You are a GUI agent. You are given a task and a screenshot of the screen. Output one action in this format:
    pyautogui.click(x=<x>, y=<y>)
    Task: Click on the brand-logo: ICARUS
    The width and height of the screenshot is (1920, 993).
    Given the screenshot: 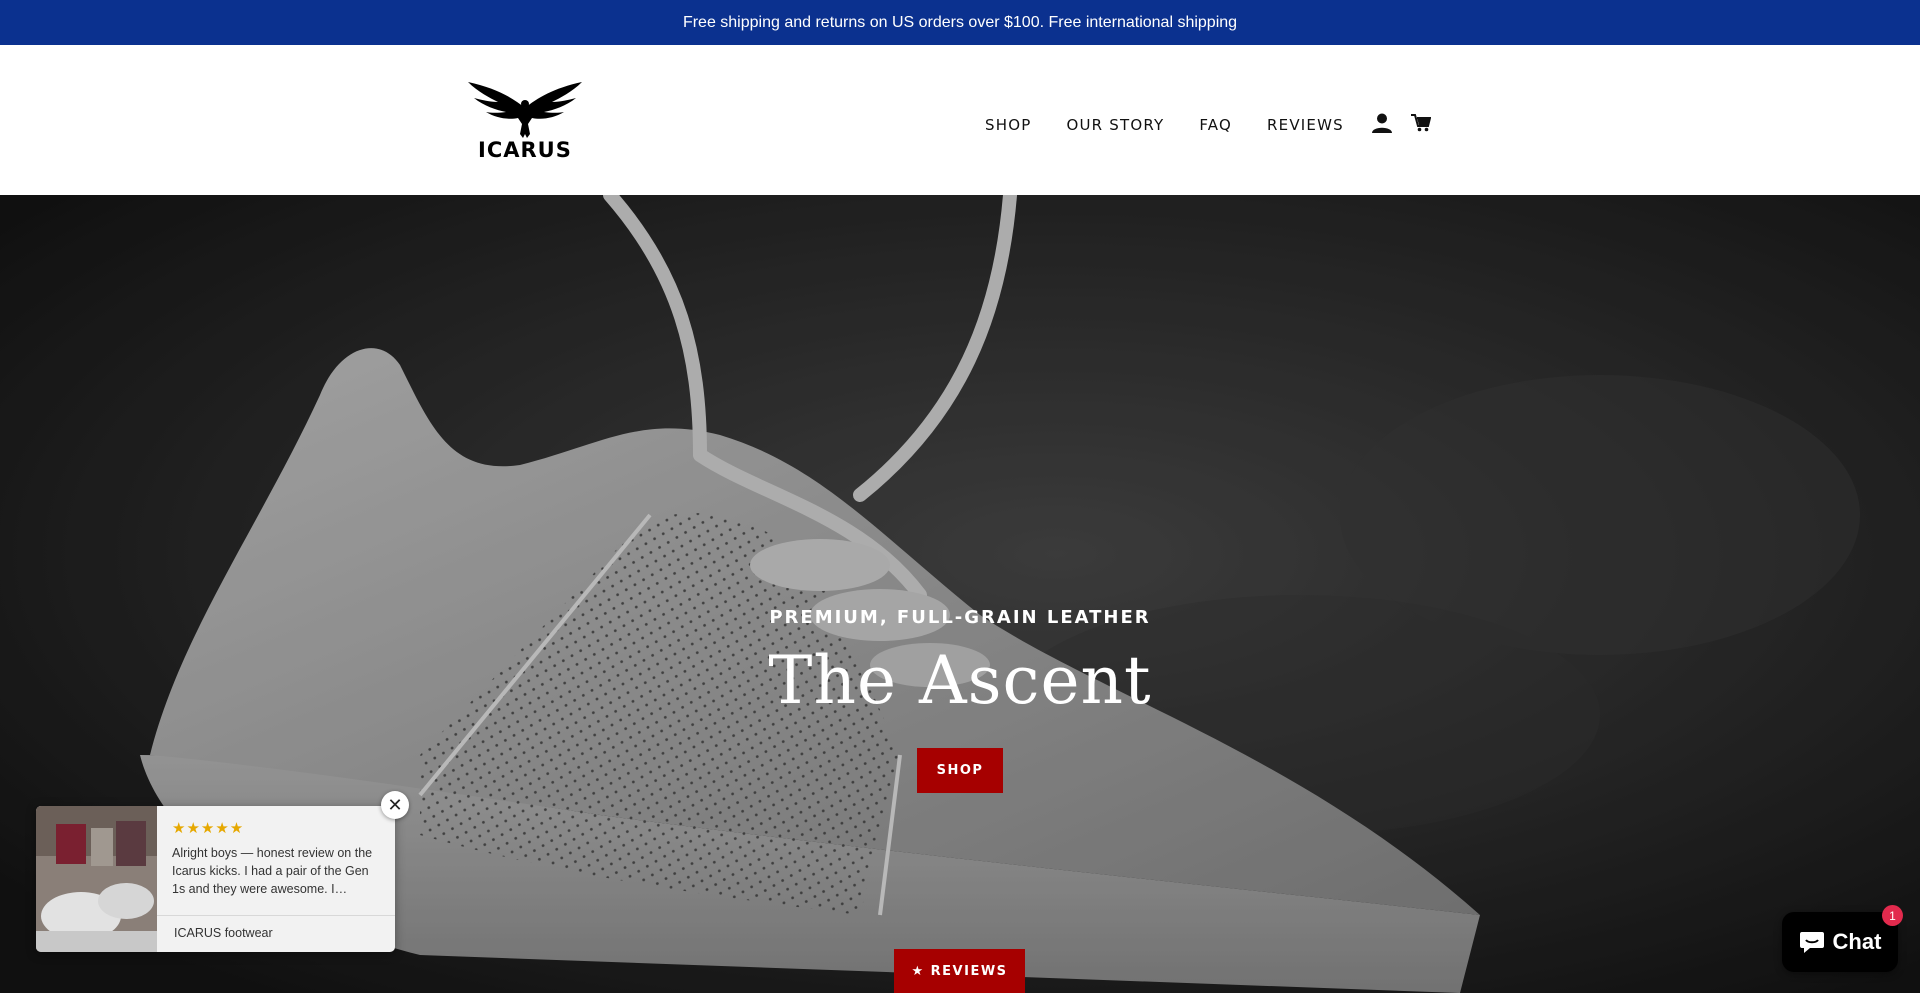 What is the action you would take?
    pyautogui.click(x=525, y=122)
    